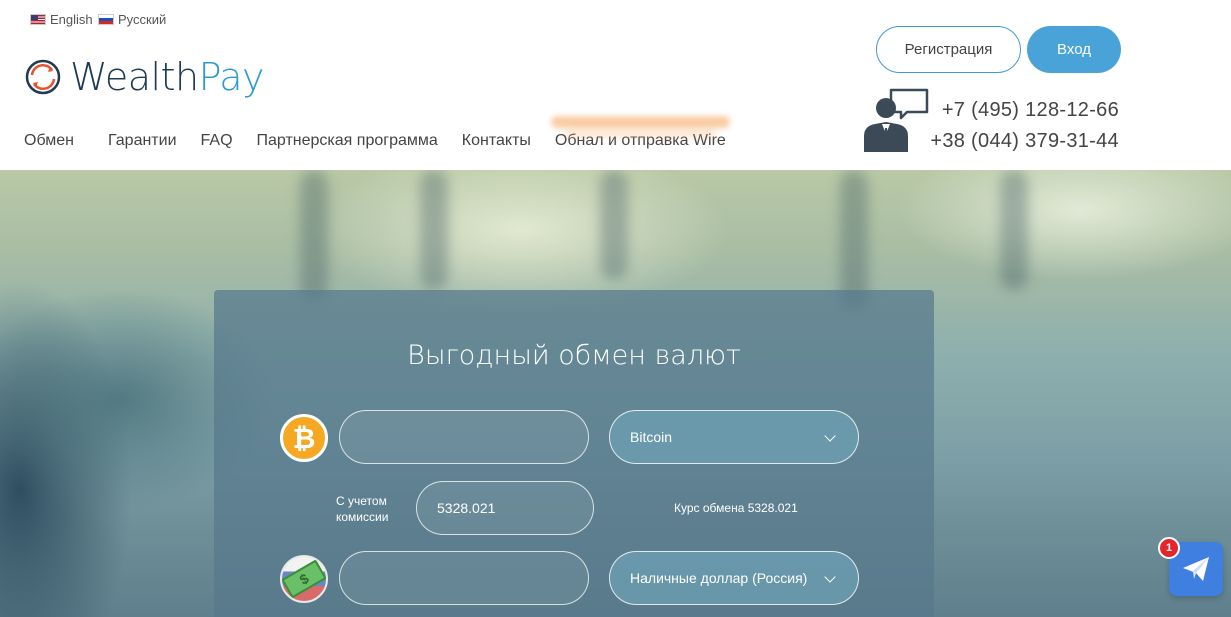 The width and height of the screenshot is (1231, 617). I want to click on phone-number-1: +7 (495) 128-12-66, so click(1030, 110).